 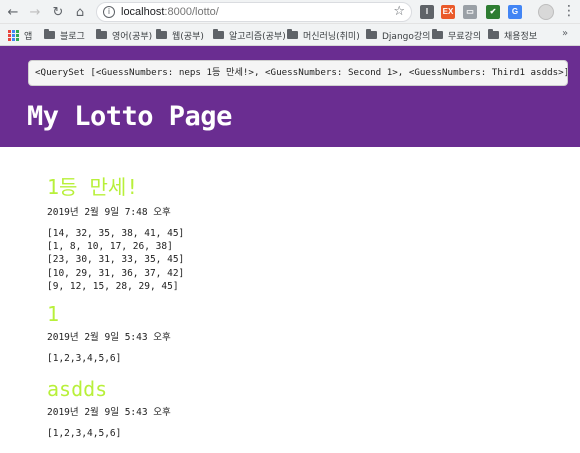 I want to click on lotto-number-row: [10, 29, 31, 36, 37, 42], so click(x=116, y=273).